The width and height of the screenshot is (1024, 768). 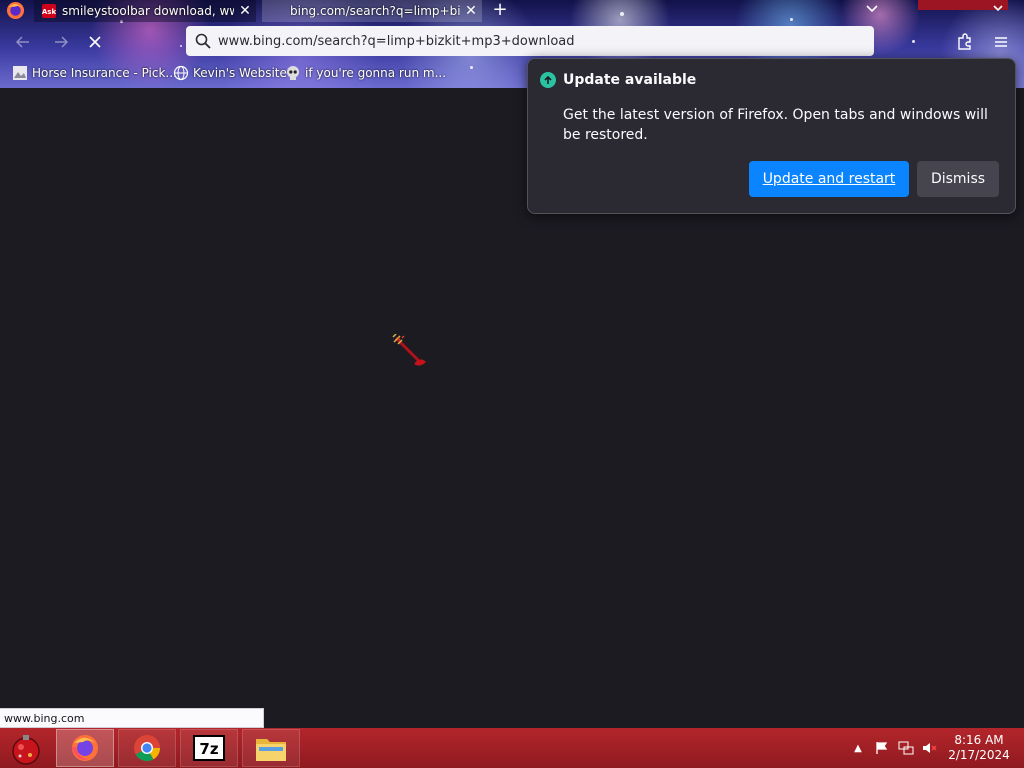 I want to click on tab-bing-search: bing.com/search?q=limp+bizki ✕, so click(x=372, y=11).